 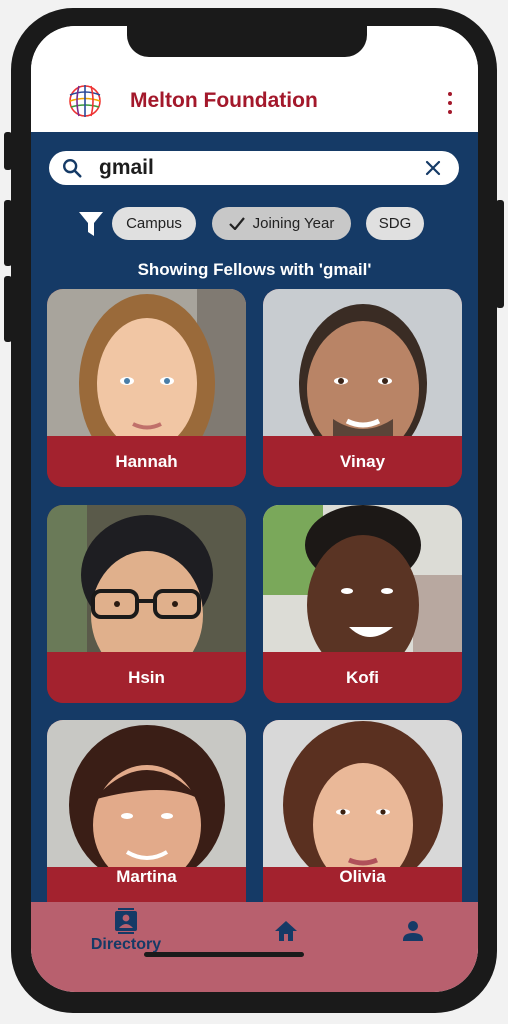 What do you see at coordinates (254, 269) in the screenshot?
I see `results-heading: Showing Fellows with 'gmail'` at bounding box center [254, 269].